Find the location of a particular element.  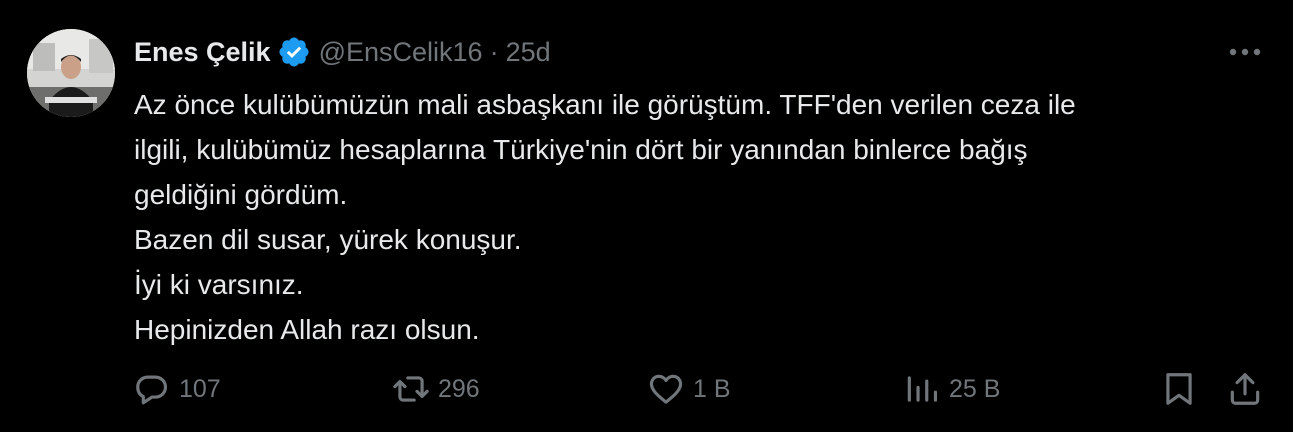

views-button: 25 B is located at coordinates (951, 389).